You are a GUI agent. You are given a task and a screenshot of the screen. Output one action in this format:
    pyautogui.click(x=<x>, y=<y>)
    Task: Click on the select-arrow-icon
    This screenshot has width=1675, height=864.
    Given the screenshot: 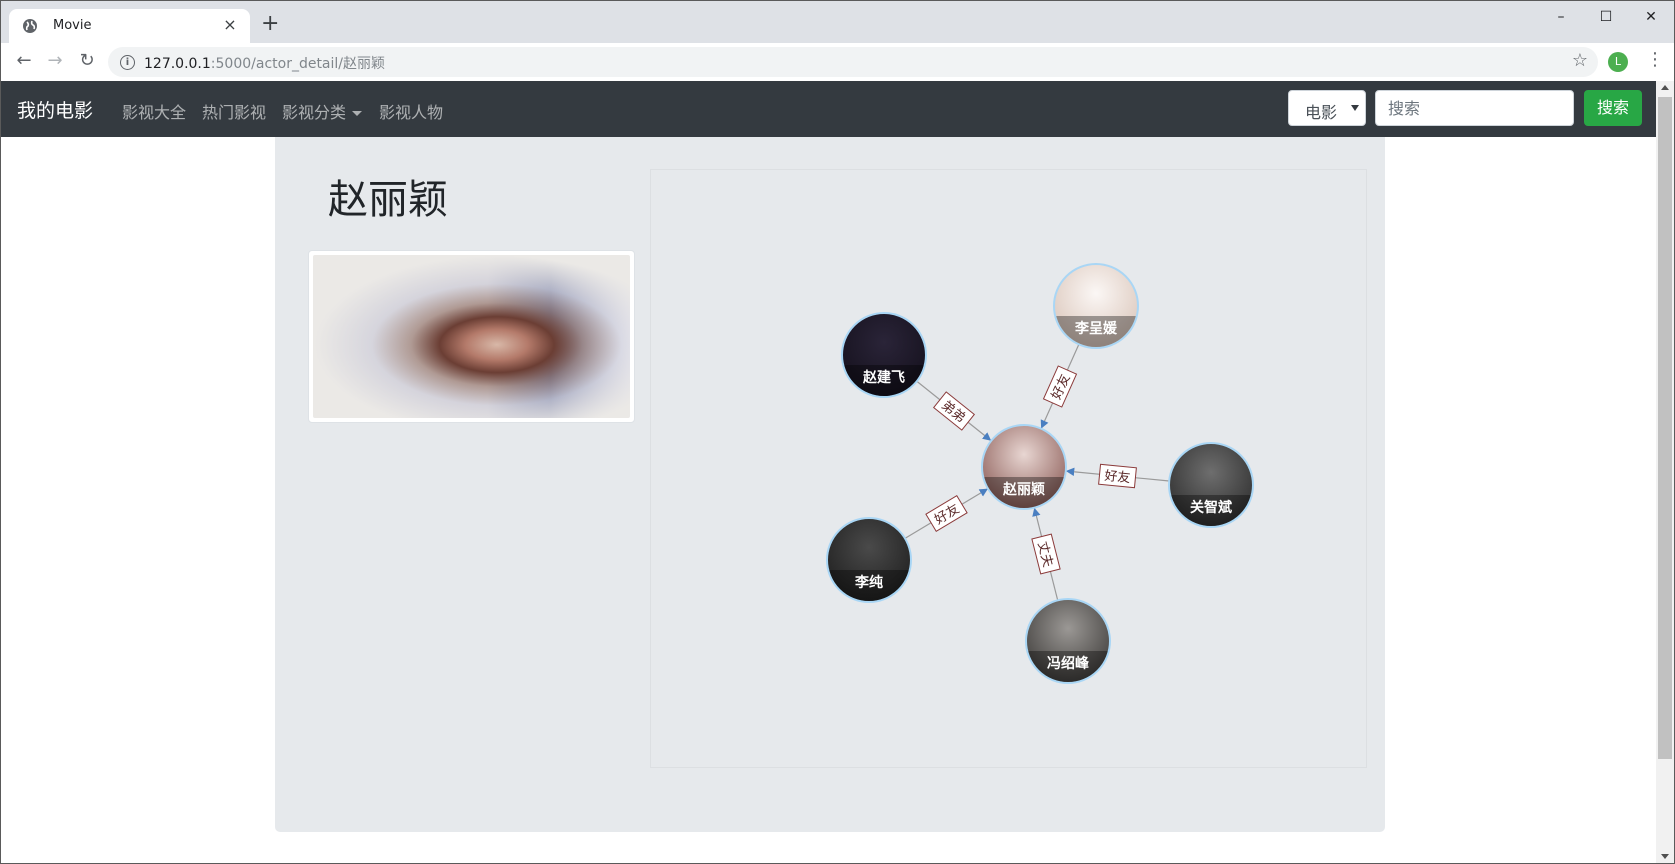 What is the action you would take?
    pyautogui.click(x=1355, y=108)
    